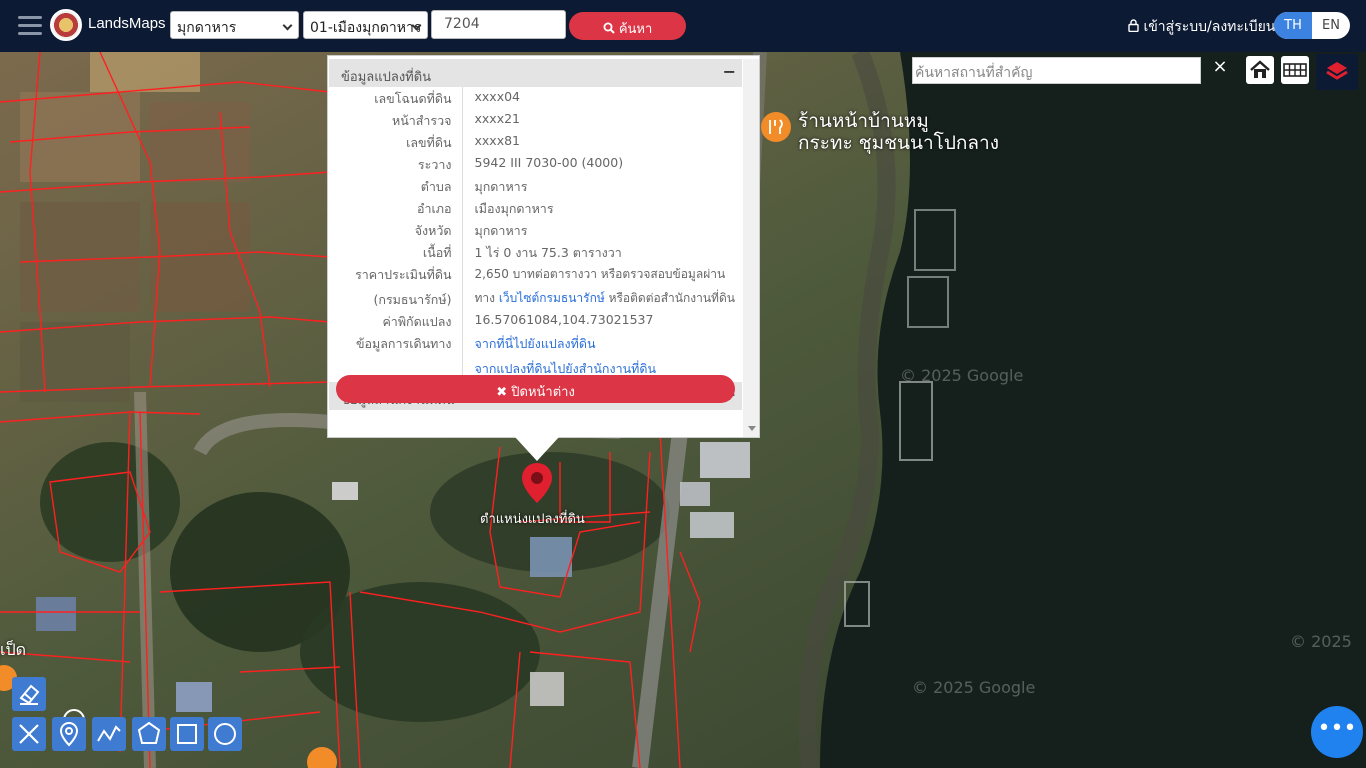  I want to click on coordinates-link: 16.57061084,104.73021537, so click(602, 321).